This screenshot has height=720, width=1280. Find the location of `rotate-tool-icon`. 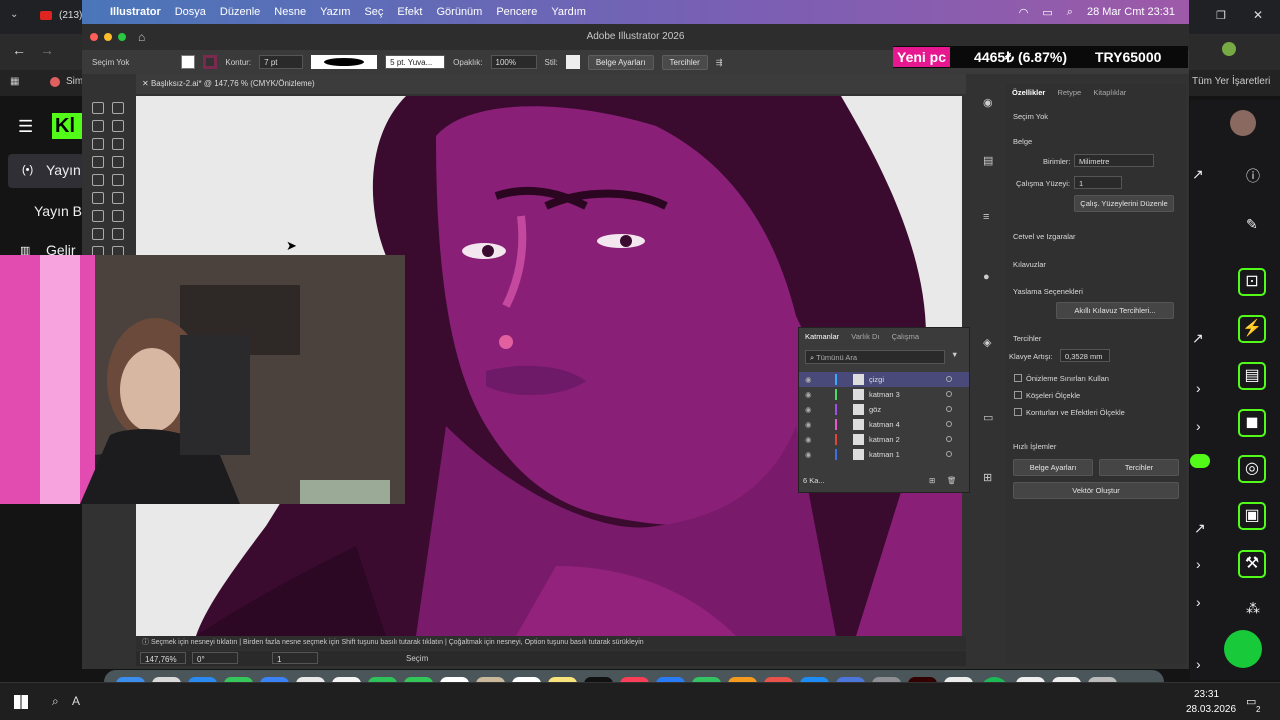

rotate-tool-icon is located at coordinates (98, 216).